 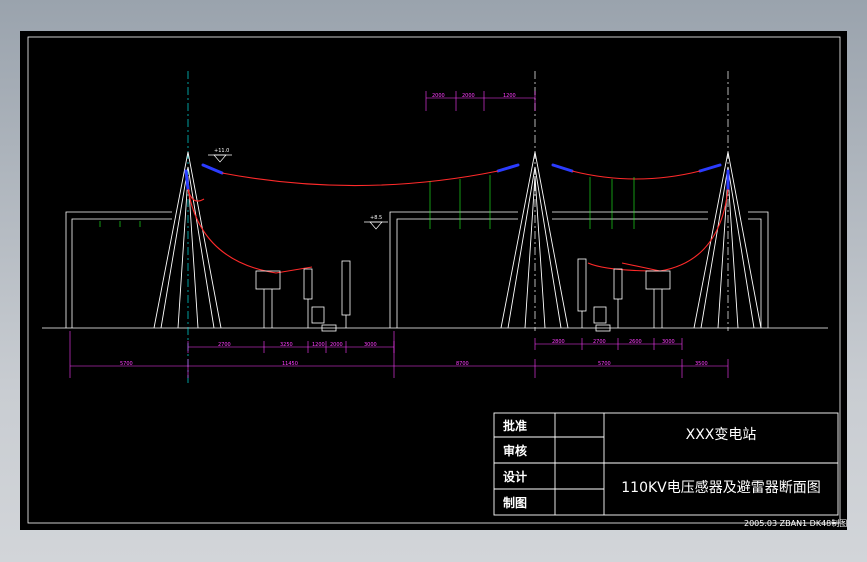 I want to click on lower-left-dim-2: 3250, so click(x=286, y=345).